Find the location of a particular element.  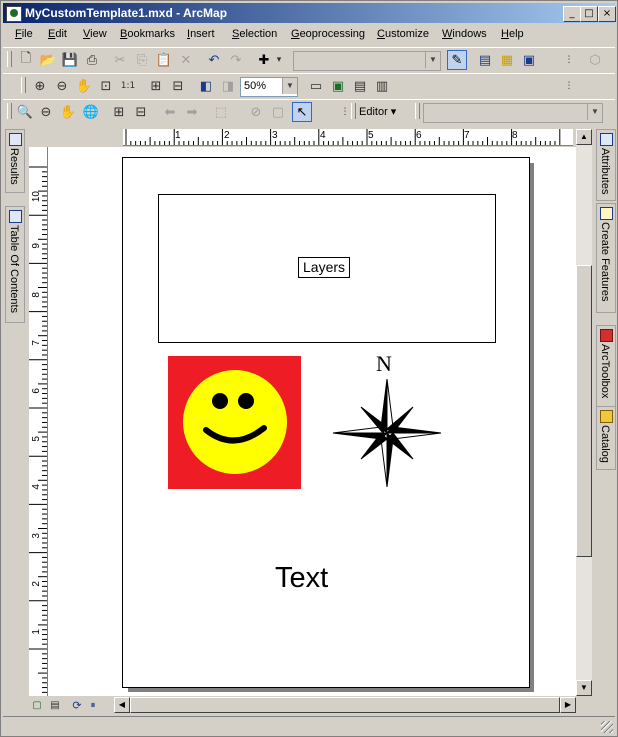

zoom-out-page-icon: ⊖ is located at coordinates (62, 86).